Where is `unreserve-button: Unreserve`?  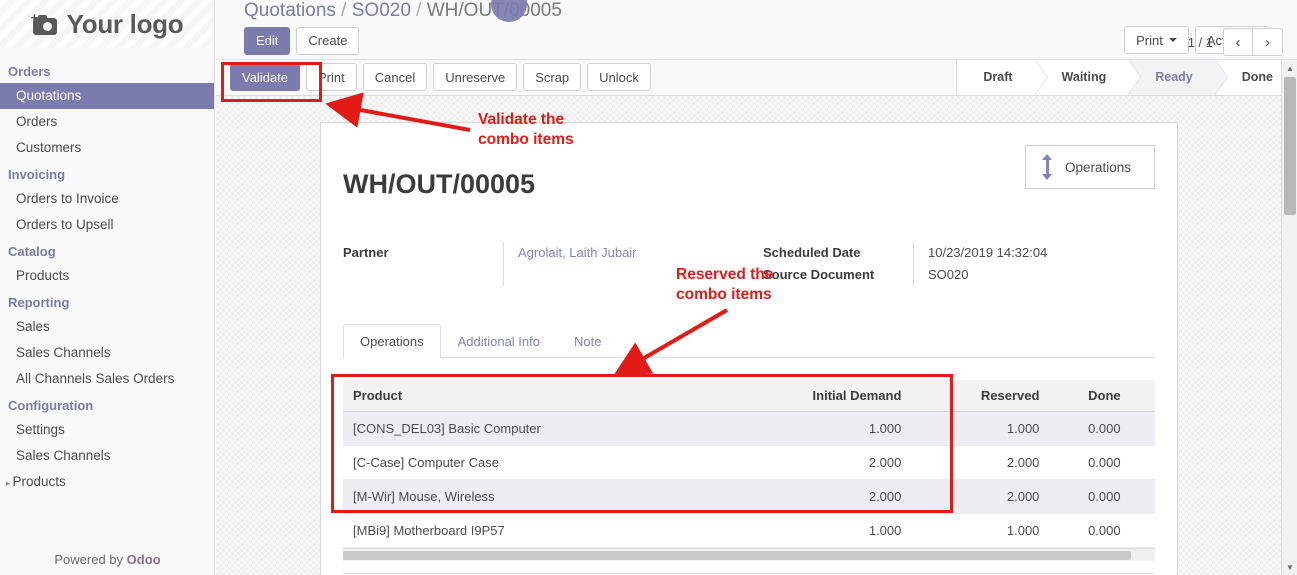
unreserve-button: Unreserve is located at coordinates (475, 77).